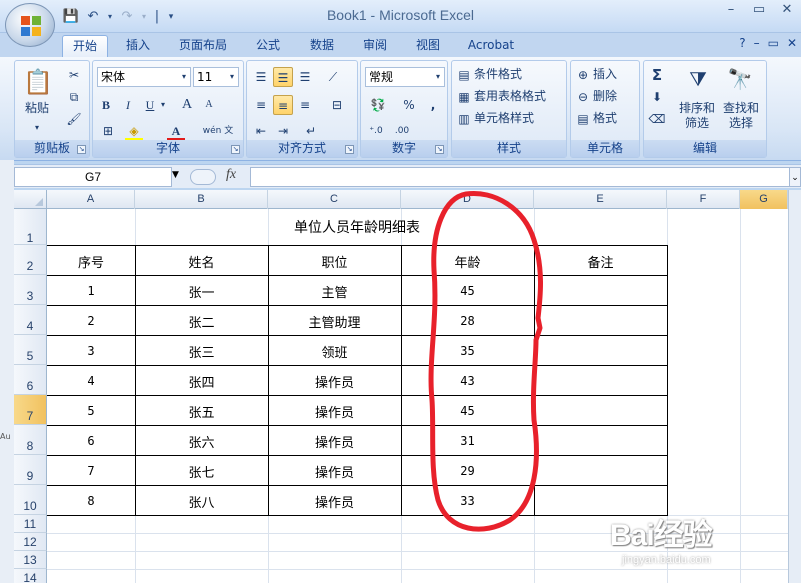 The height and width of the screenshot is (583, 801). What do you see at coordinates (91, 381) in the screenshot?
I see `cell-index: 4` at bounding box center [91, 381].